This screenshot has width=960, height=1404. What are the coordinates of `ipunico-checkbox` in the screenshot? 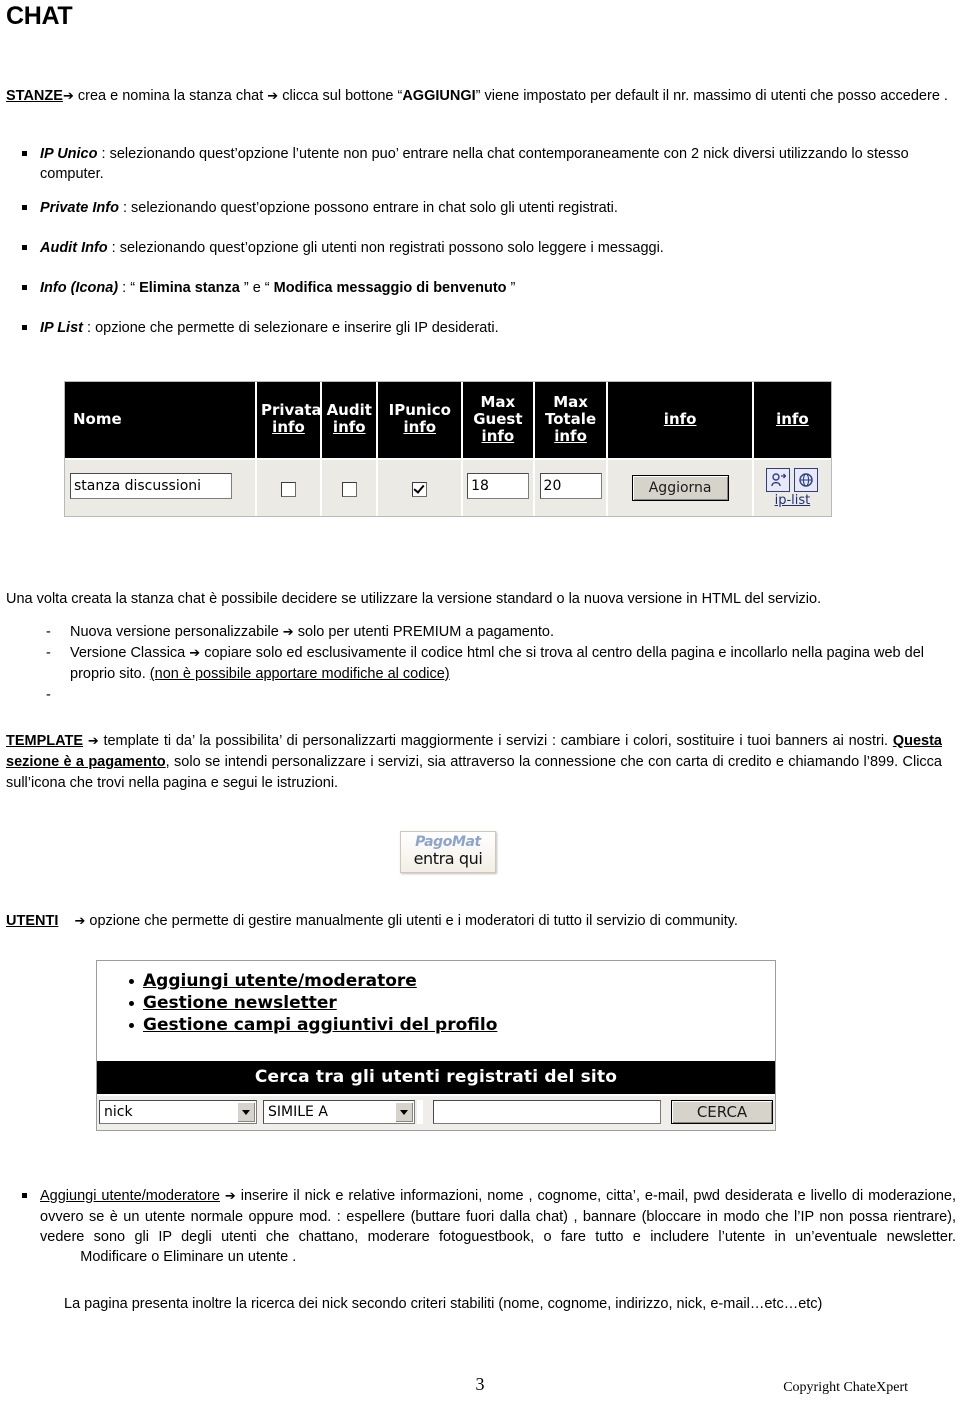 It's located at (420, 489).